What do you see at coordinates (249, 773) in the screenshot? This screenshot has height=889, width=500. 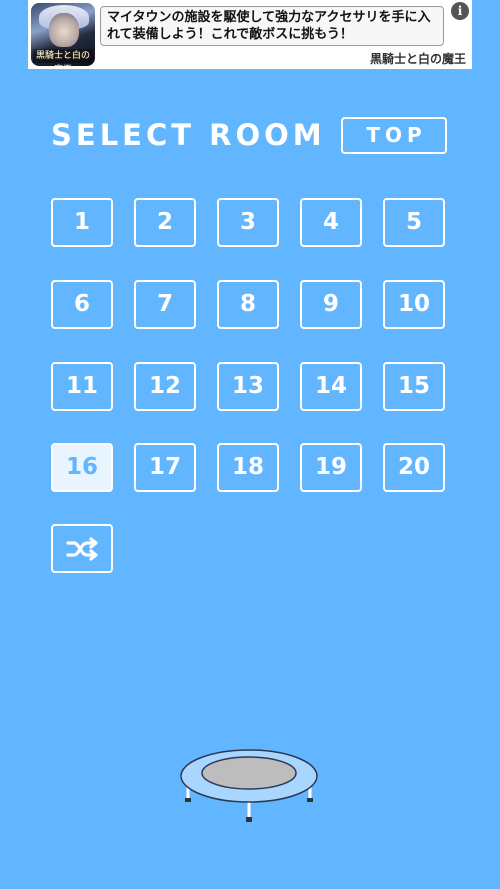 I see `trampoline-mat` at bounding box center [249, 773].